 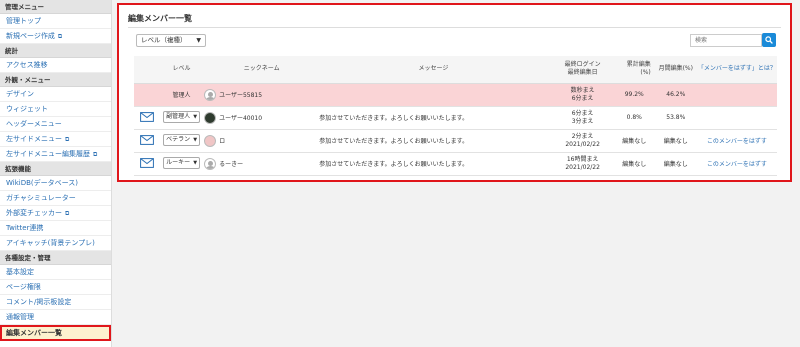 What do you see at coordinates (20, 272) in the screenshot?
I see `sidebar-item-label: 基本設定` at bounding box center [20, 272].